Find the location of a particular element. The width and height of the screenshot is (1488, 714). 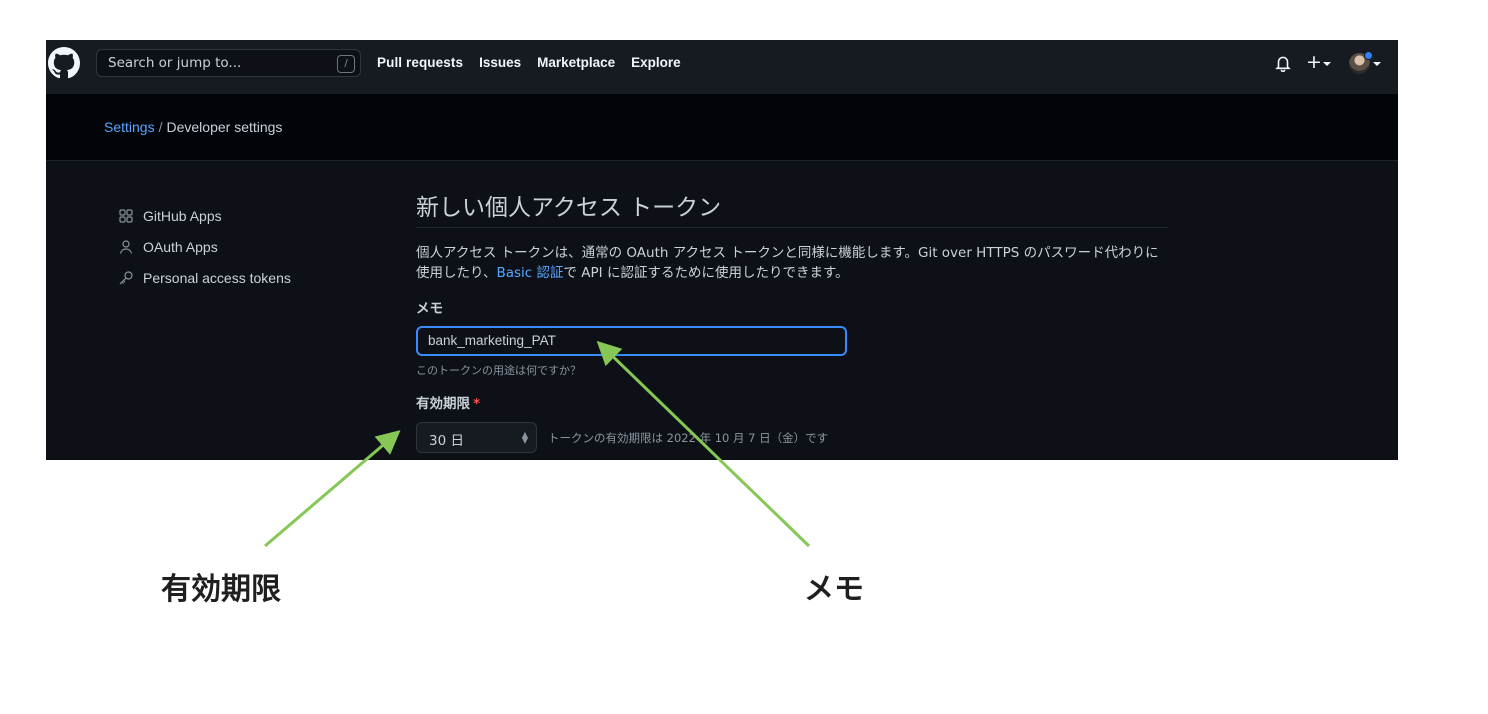

page-title: 新しい個人アクセス トークン is located at coordinates (792, 206).